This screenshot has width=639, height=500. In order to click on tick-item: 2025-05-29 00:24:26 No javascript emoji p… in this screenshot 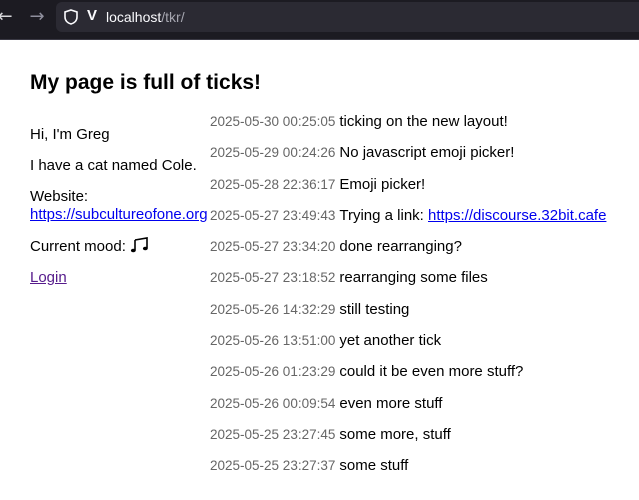, I will do `click(424, 159)`.